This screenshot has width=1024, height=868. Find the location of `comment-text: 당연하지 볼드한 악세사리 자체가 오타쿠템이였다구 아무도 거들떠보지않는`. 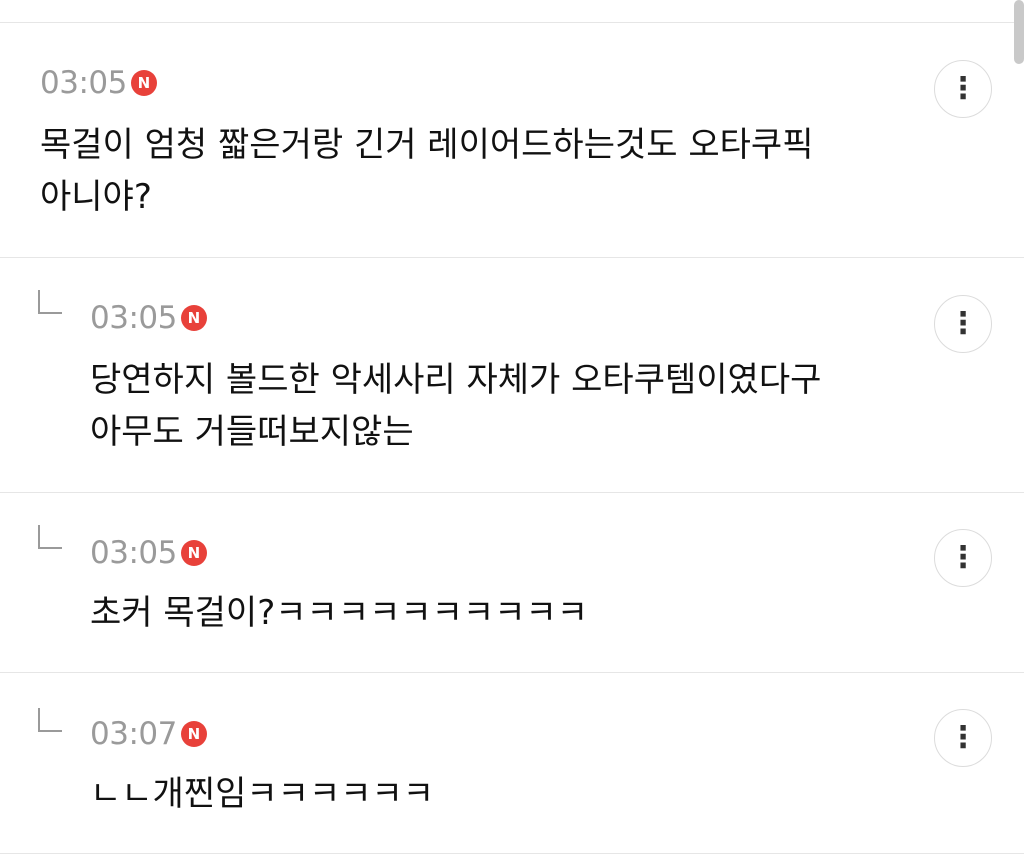

comment-text: 당연하지 볼드한 악세사리 자체가 오타쿠템이였다구 아무도 거들떠보지않는 is located at coordinates (455, 406).